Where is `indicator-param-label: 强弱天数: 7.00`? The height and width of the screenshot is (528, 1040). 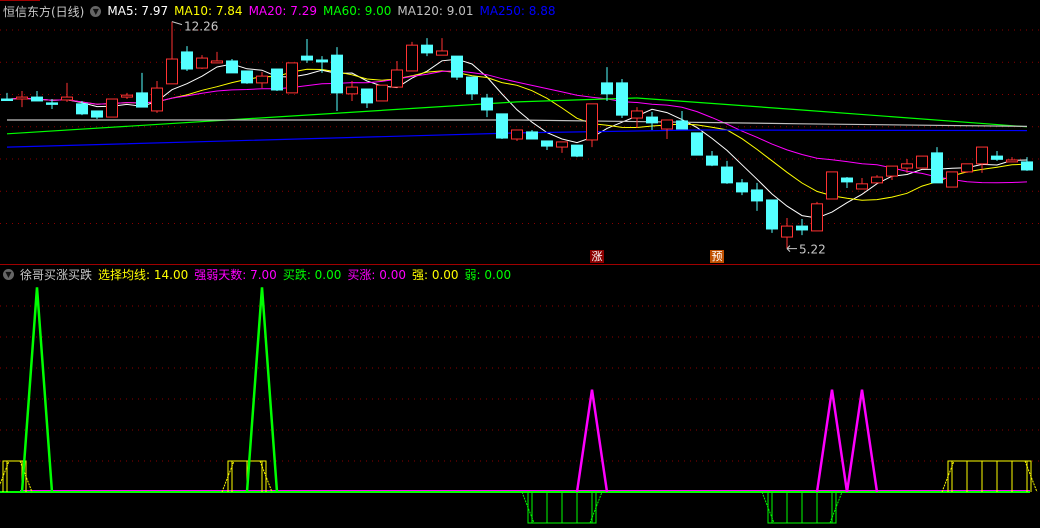 indicator-param-label: 强弱天数: 7.00 is located at coordinates (235, 274).